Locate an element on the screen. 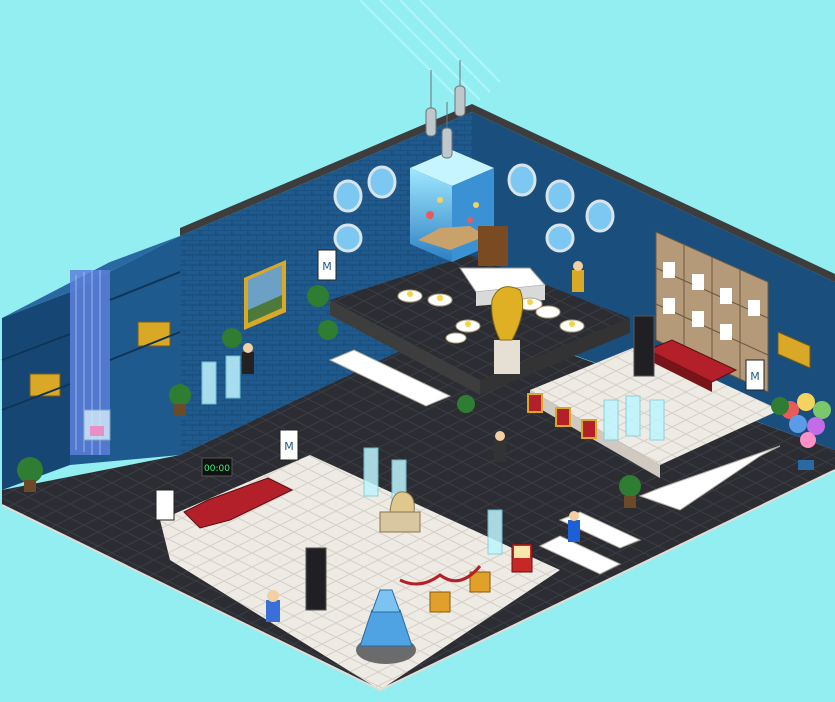 The height and width of the screenshot is (702, 835). display-case is located at coordinates (97, 425).